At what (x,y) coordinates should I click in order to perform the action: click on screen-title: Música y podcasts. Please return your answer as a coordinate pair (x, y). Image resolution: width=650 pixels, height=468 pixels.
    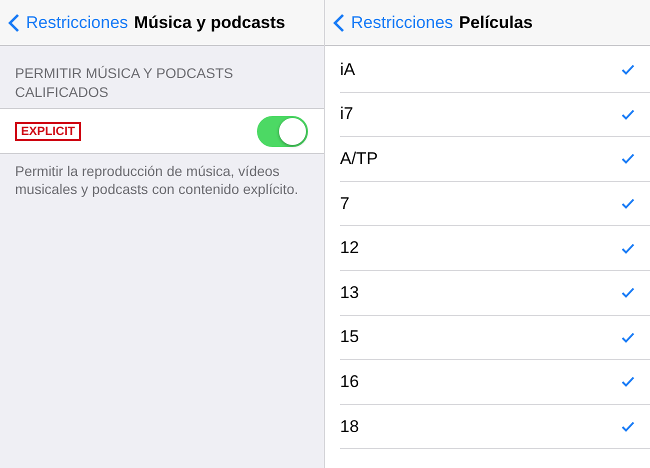
    Looking at the image, I should click on (210, 22).